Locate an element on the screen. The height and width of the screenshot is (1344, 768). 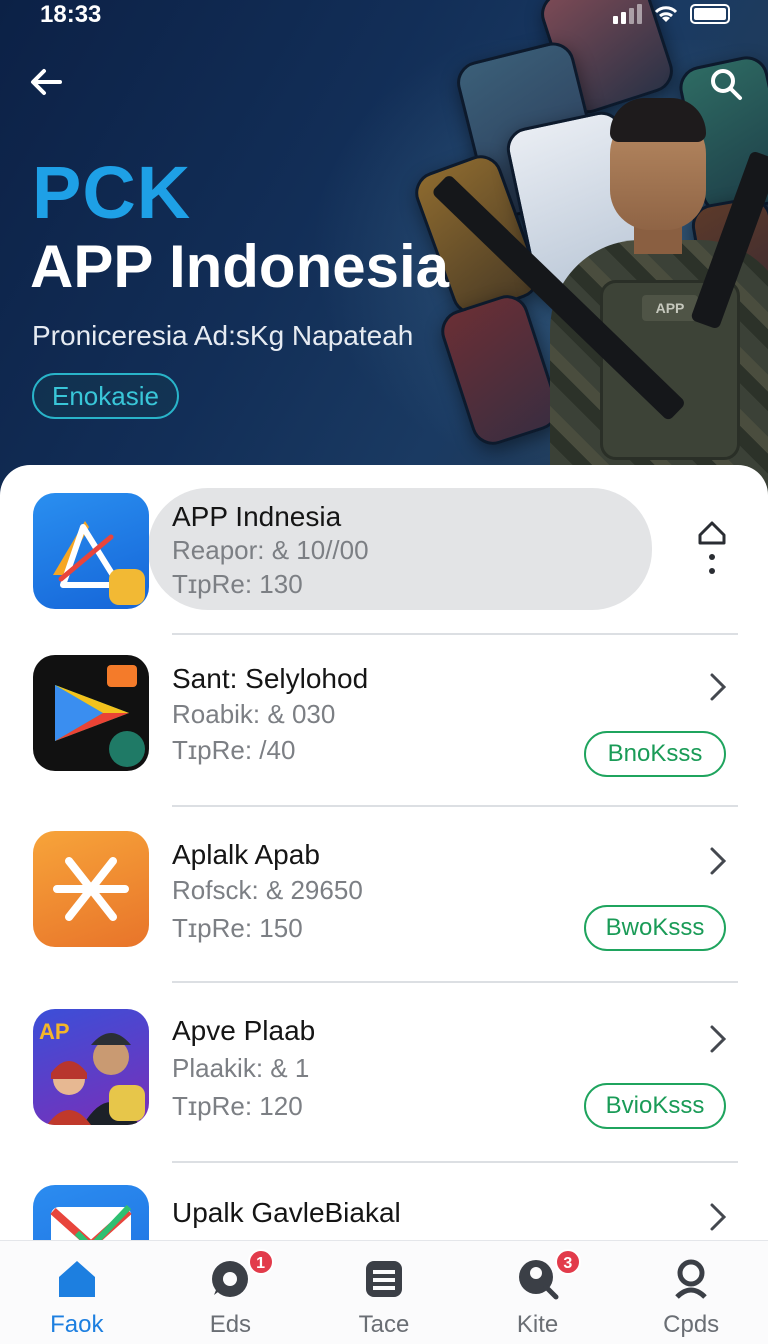
home-icon is located at coordinates (76, 1279).